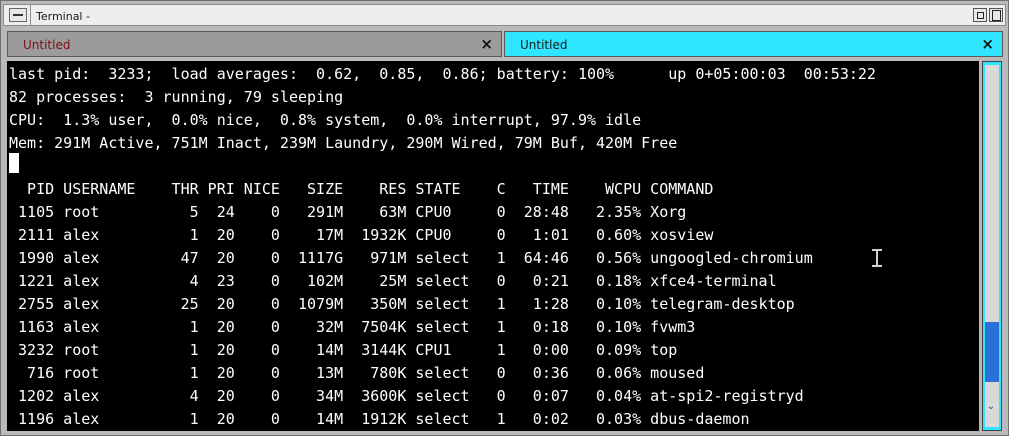  I want to click on scroll-down-icon: ⌄, so click(991, 407).